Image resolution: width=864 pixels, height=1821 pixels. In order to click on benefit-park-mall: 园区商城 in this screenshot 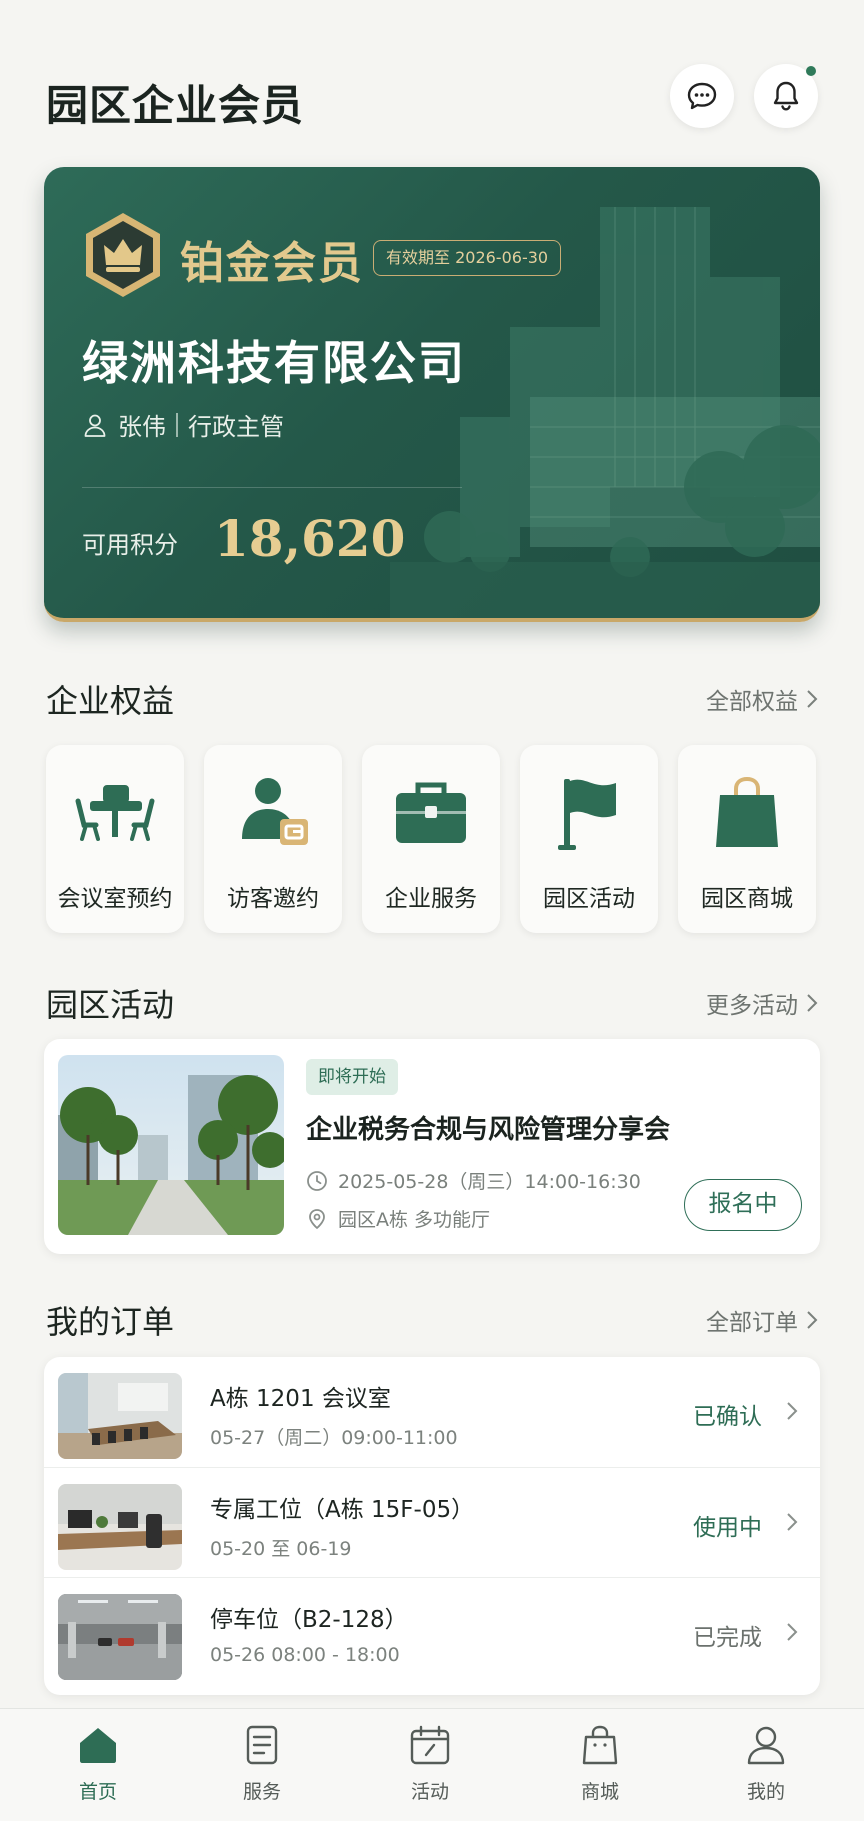, I will do `click(747, 839)`.